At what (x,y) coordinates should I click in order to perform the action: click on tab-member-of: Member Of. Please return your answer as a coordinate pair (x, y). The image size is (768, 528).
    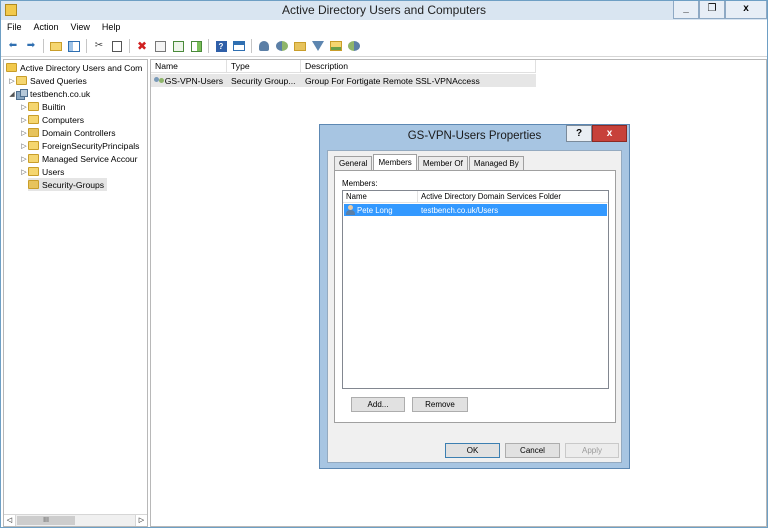
    Looking at the image, I should click on (442, 163).